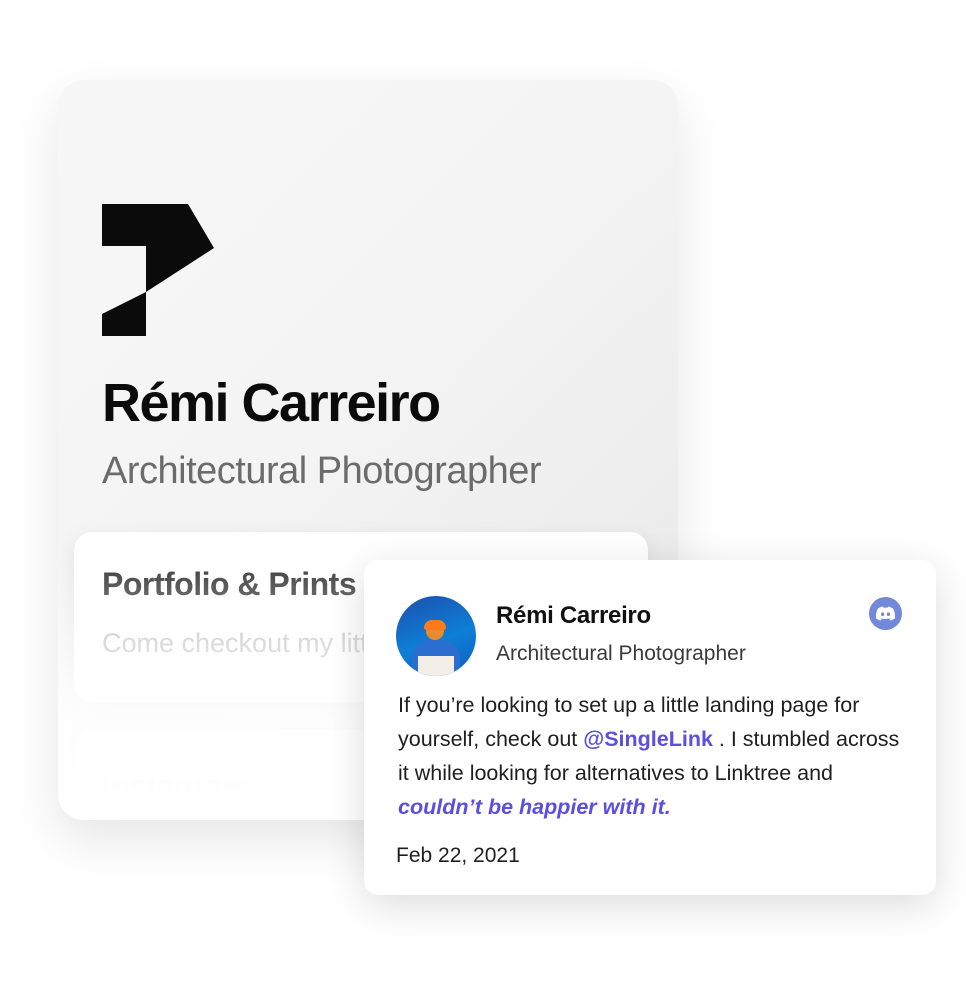 The image size is (966, 1000). What do you see at coordinates (534, 807) in the screenshot?
I see `emphasis-text: couldn’t be happier with it.` at bounding box center [534, 807].